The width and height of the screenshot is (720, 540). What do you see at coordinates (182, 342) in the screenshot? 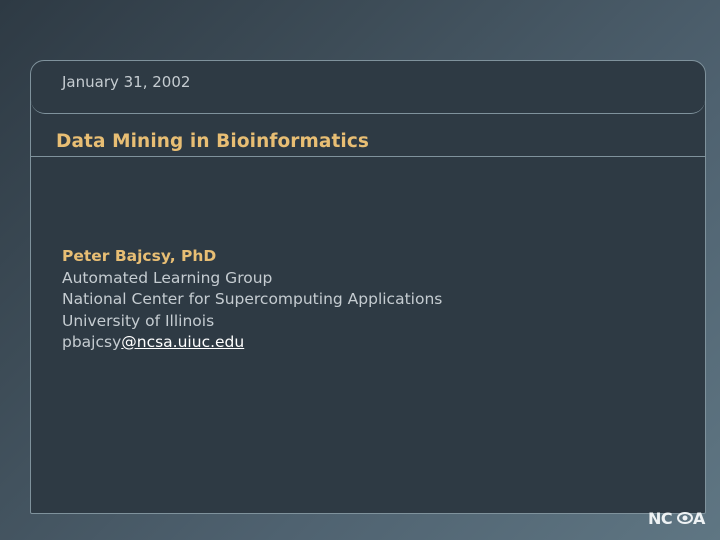
I see `email-domain: @ncsa.uiuc.edu` at bounding box center [182, 342].